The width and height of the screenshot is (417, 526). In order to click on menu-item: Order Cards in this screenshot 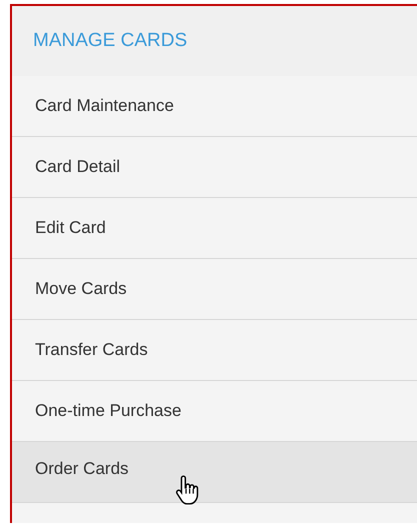, I will do `click(214, 472)`.